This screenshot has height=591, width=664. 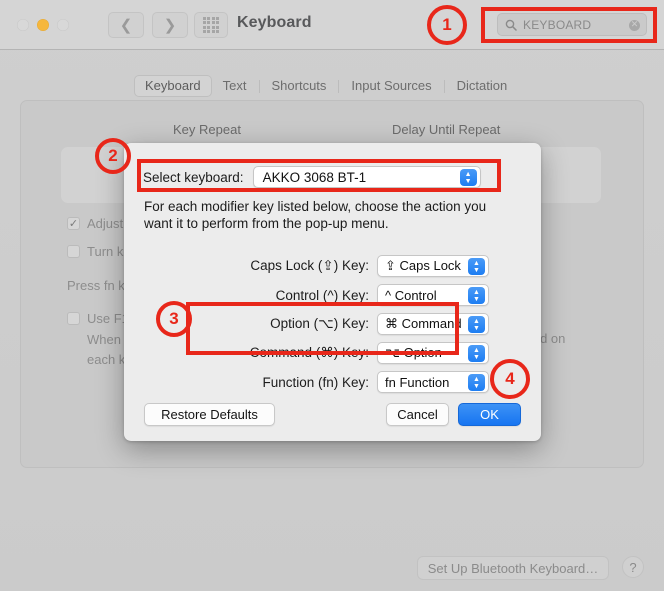 I want to click on adjust-brightness-checkbox: ✓, so click(x=73, y=223).